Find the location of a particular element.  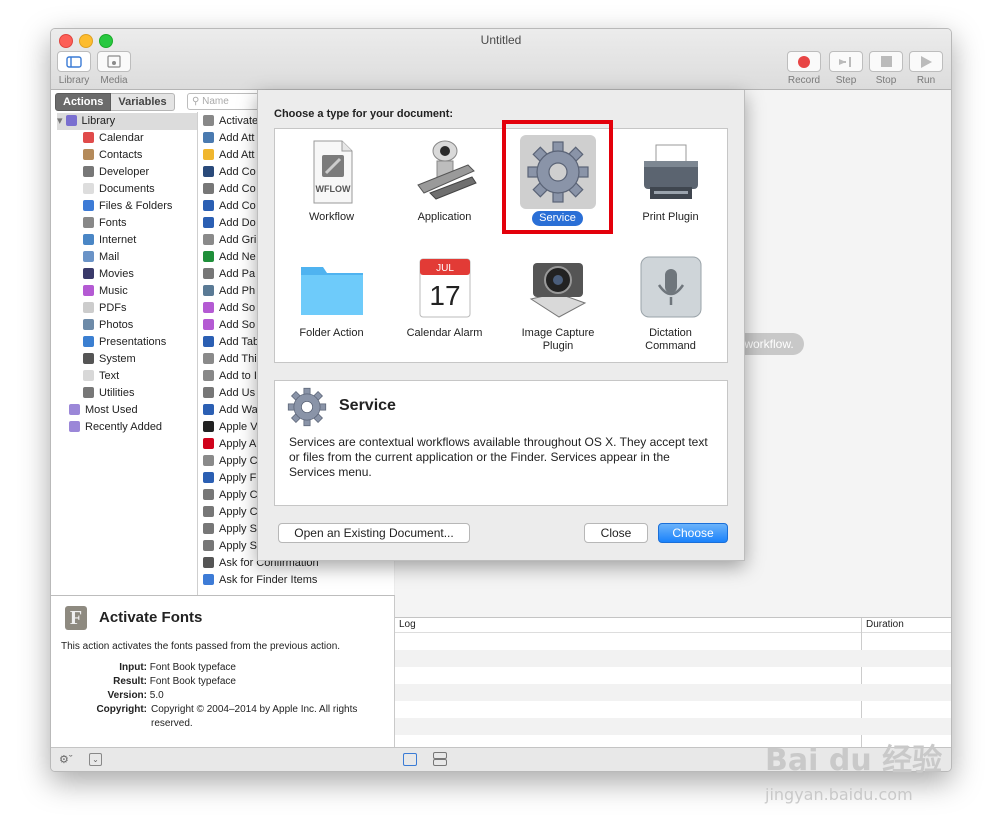

type-dictation-command: Dictation Command is located at coordinates (670, 303).